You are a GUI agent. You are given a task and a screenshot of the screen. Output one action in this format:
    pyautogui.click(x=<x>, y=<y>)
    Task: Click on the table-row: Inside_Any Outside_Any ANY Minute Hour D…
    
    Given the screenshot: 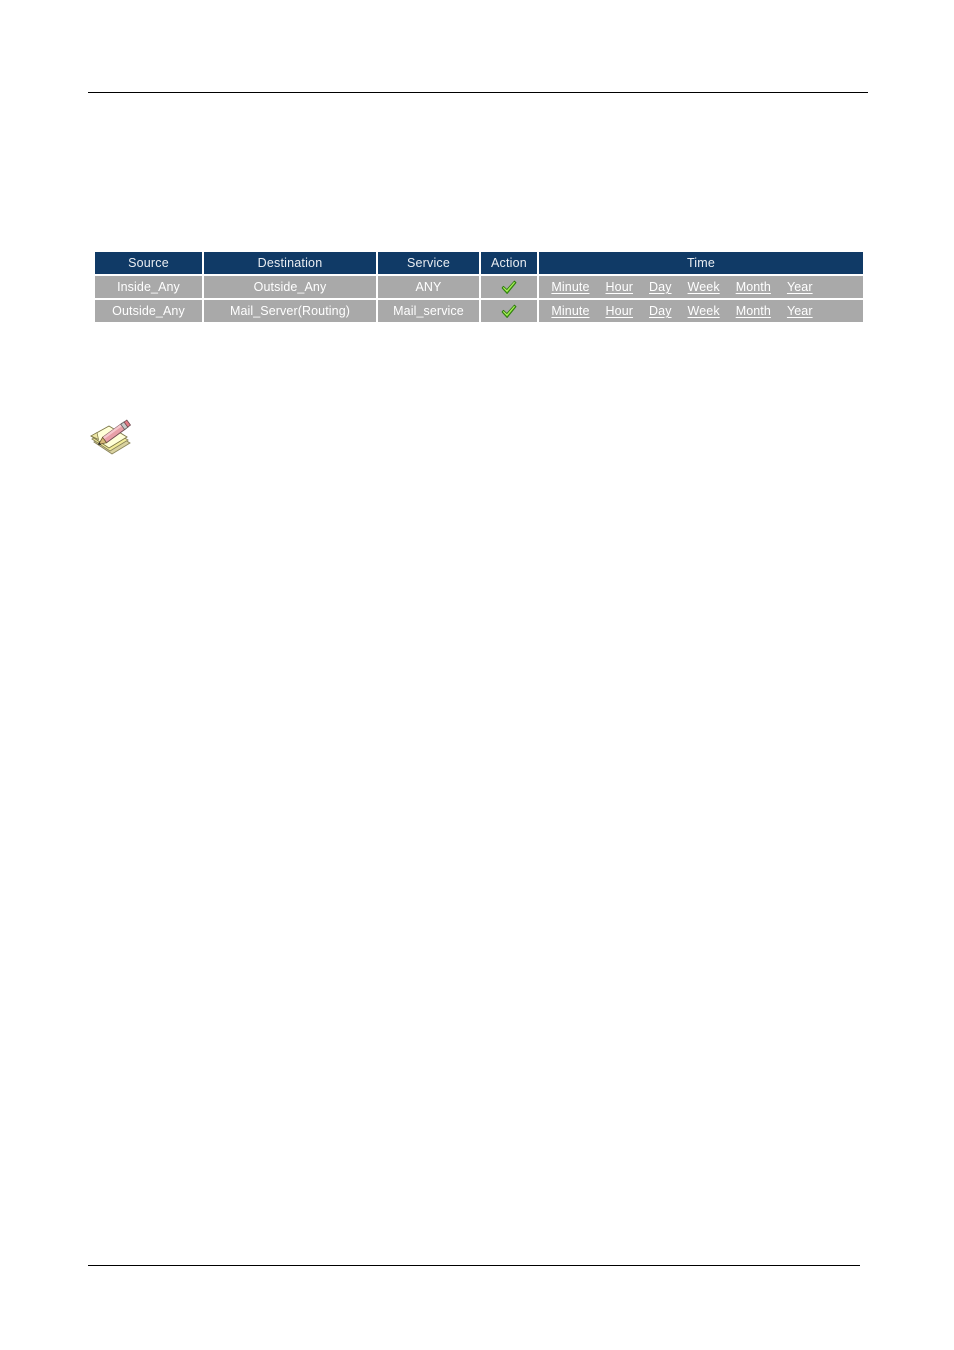 What is the action you would take?
    pyautogui.click(x=479, y=287)
    